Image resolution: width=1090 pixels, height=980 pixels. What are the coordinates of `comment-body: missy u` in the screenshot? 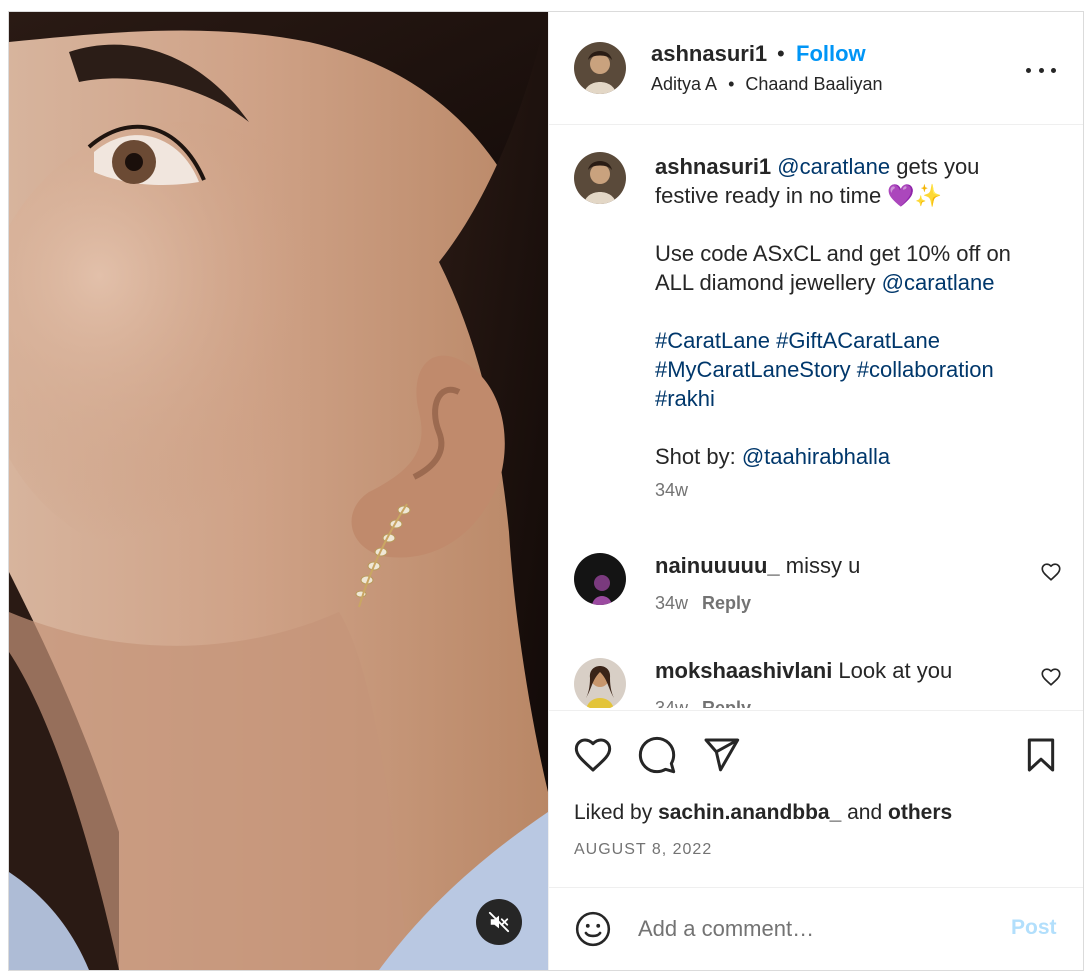 It's located at (820, 565).